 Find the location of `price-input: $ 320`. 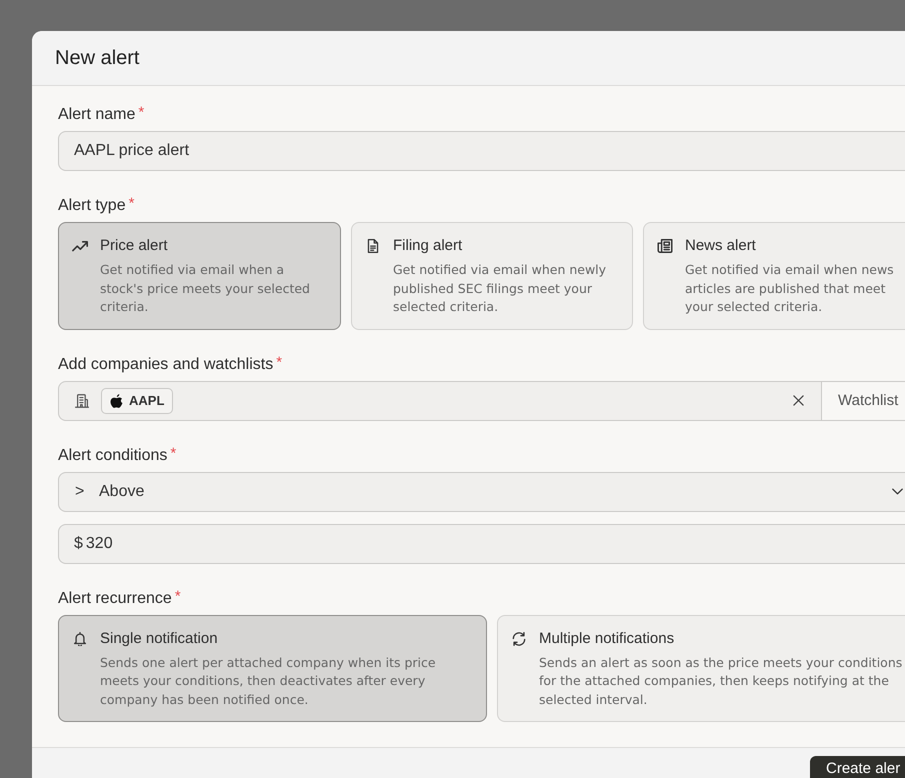

price-input: $ 320 is located at coordinates (481, 544).